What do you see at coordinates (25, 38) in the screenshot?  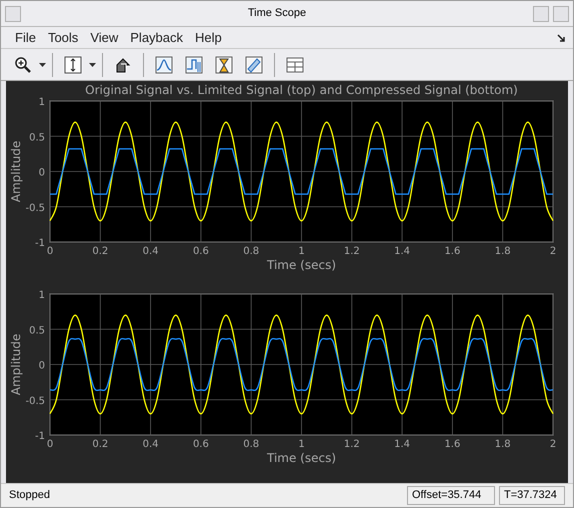 I see `menu-item: File` at bounding box center [25, 38].